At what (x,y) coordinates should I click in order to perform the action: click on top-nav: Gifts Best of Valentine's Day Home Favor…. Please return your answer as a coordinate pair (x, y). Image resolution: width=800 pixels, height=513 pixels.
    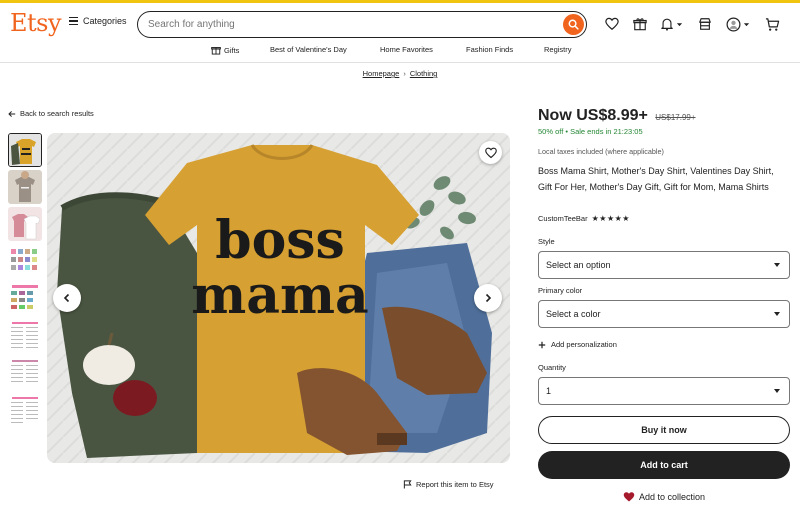
    Looking at the image, I should click on (400, 52).